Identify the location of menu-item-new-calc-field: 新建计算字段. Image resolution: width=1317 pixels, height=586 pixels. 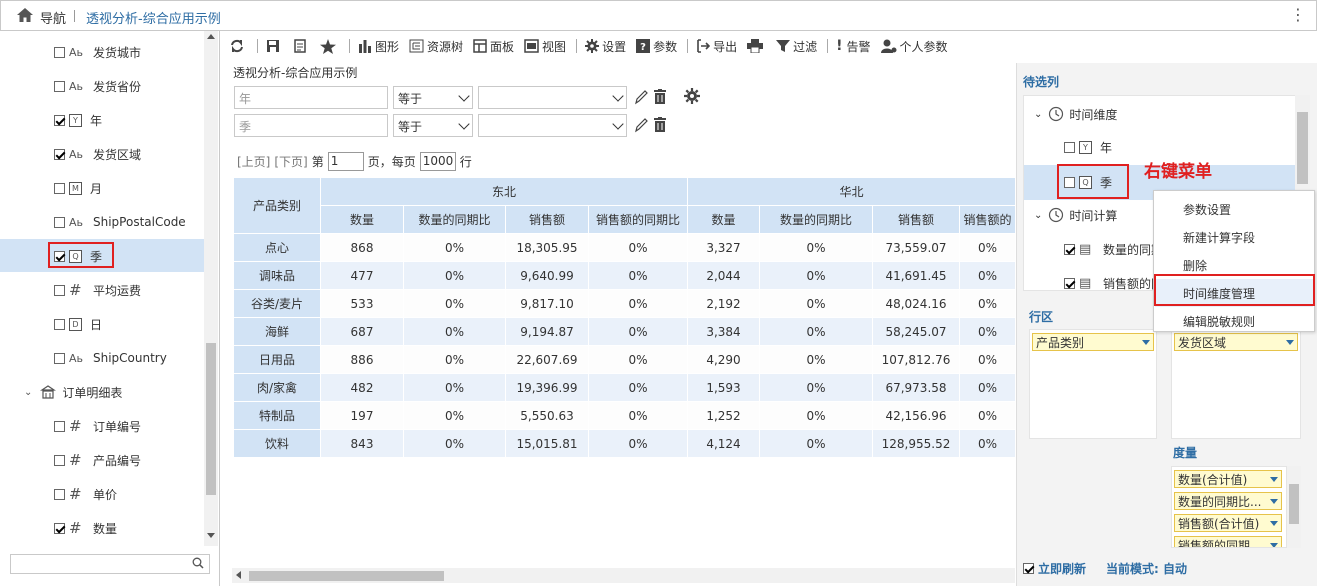
(1234, 237).